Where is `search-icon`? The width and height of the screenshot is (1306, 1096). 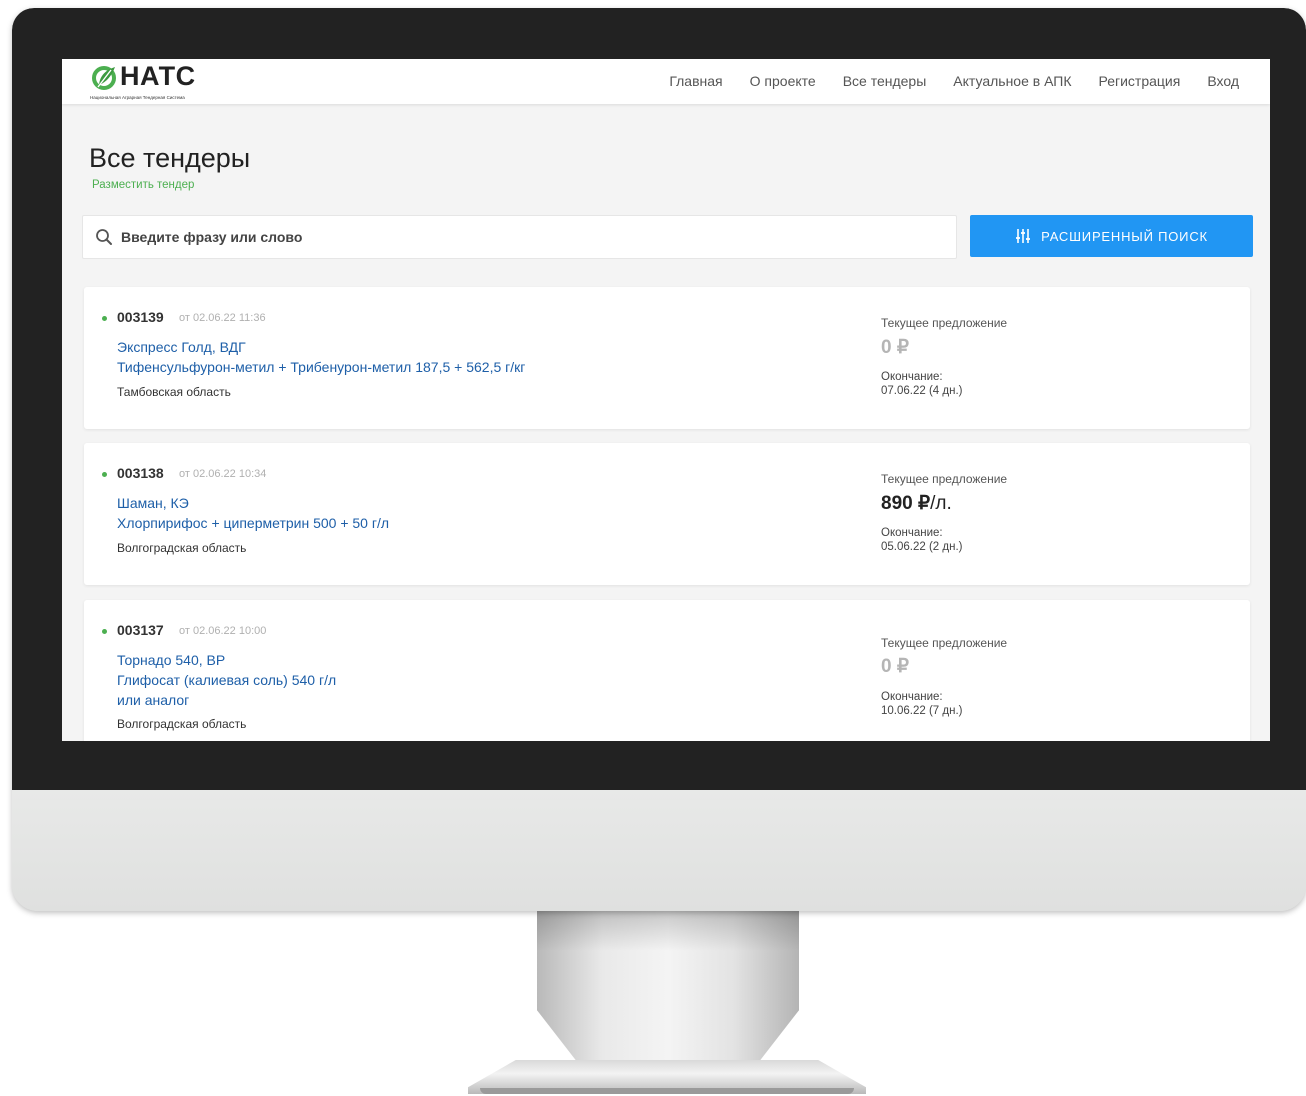
search-icon is located at coordinates (104, 237).